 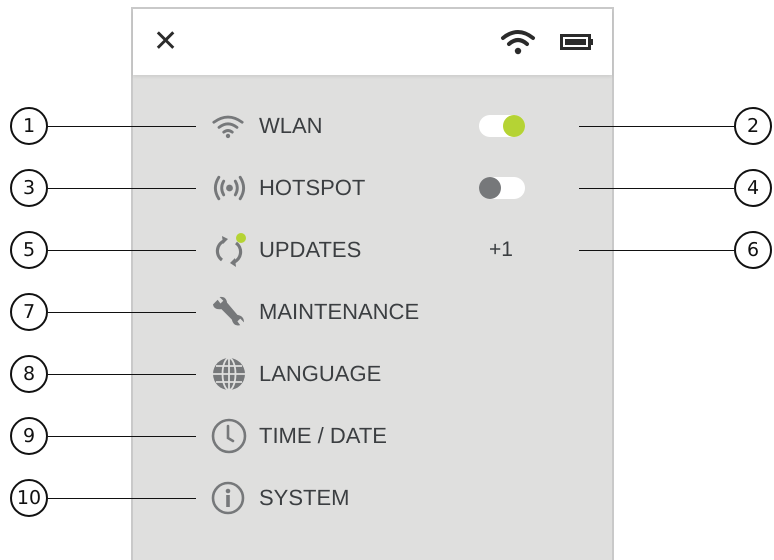 I want to click on callout-number: 3, so click(x=29, y=188).